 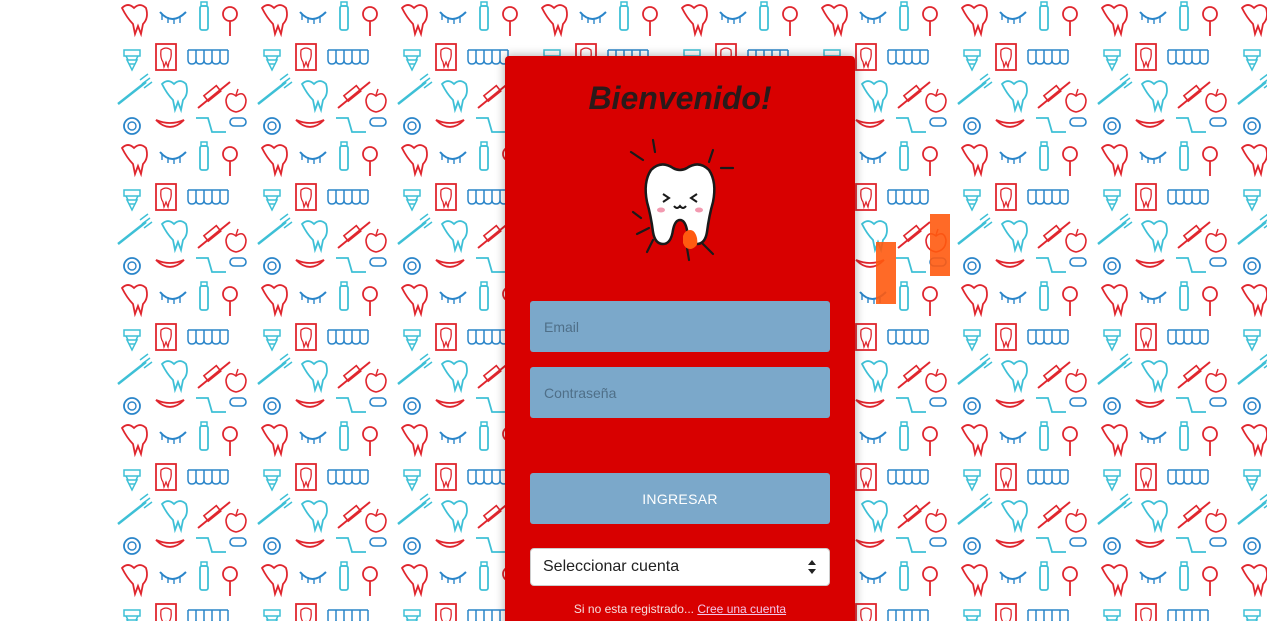 I want to click on welcome-title: Bienvenido!, so click(x=680, y=98).